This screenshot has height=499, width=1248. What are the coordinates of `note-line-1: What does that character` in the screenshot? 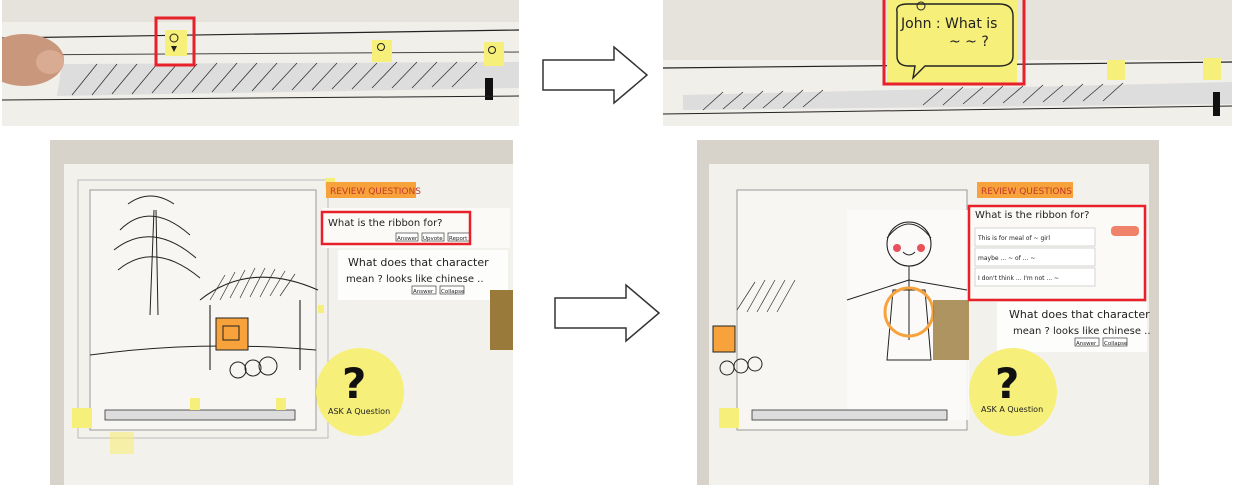 It's located at (418, 262).